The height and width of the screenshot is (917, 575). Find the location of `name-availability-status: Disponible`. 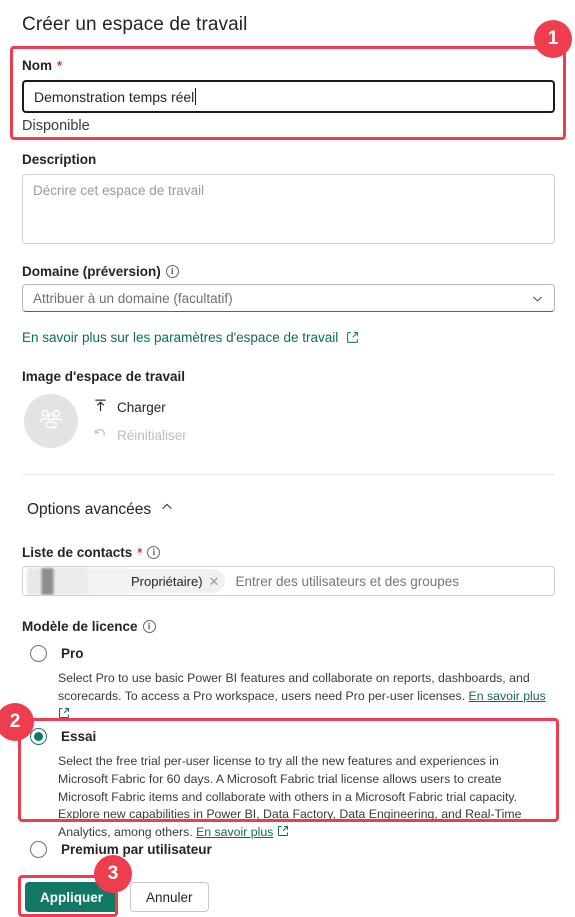

name-availability-status: Disponible is located at coordinates (56, 126).